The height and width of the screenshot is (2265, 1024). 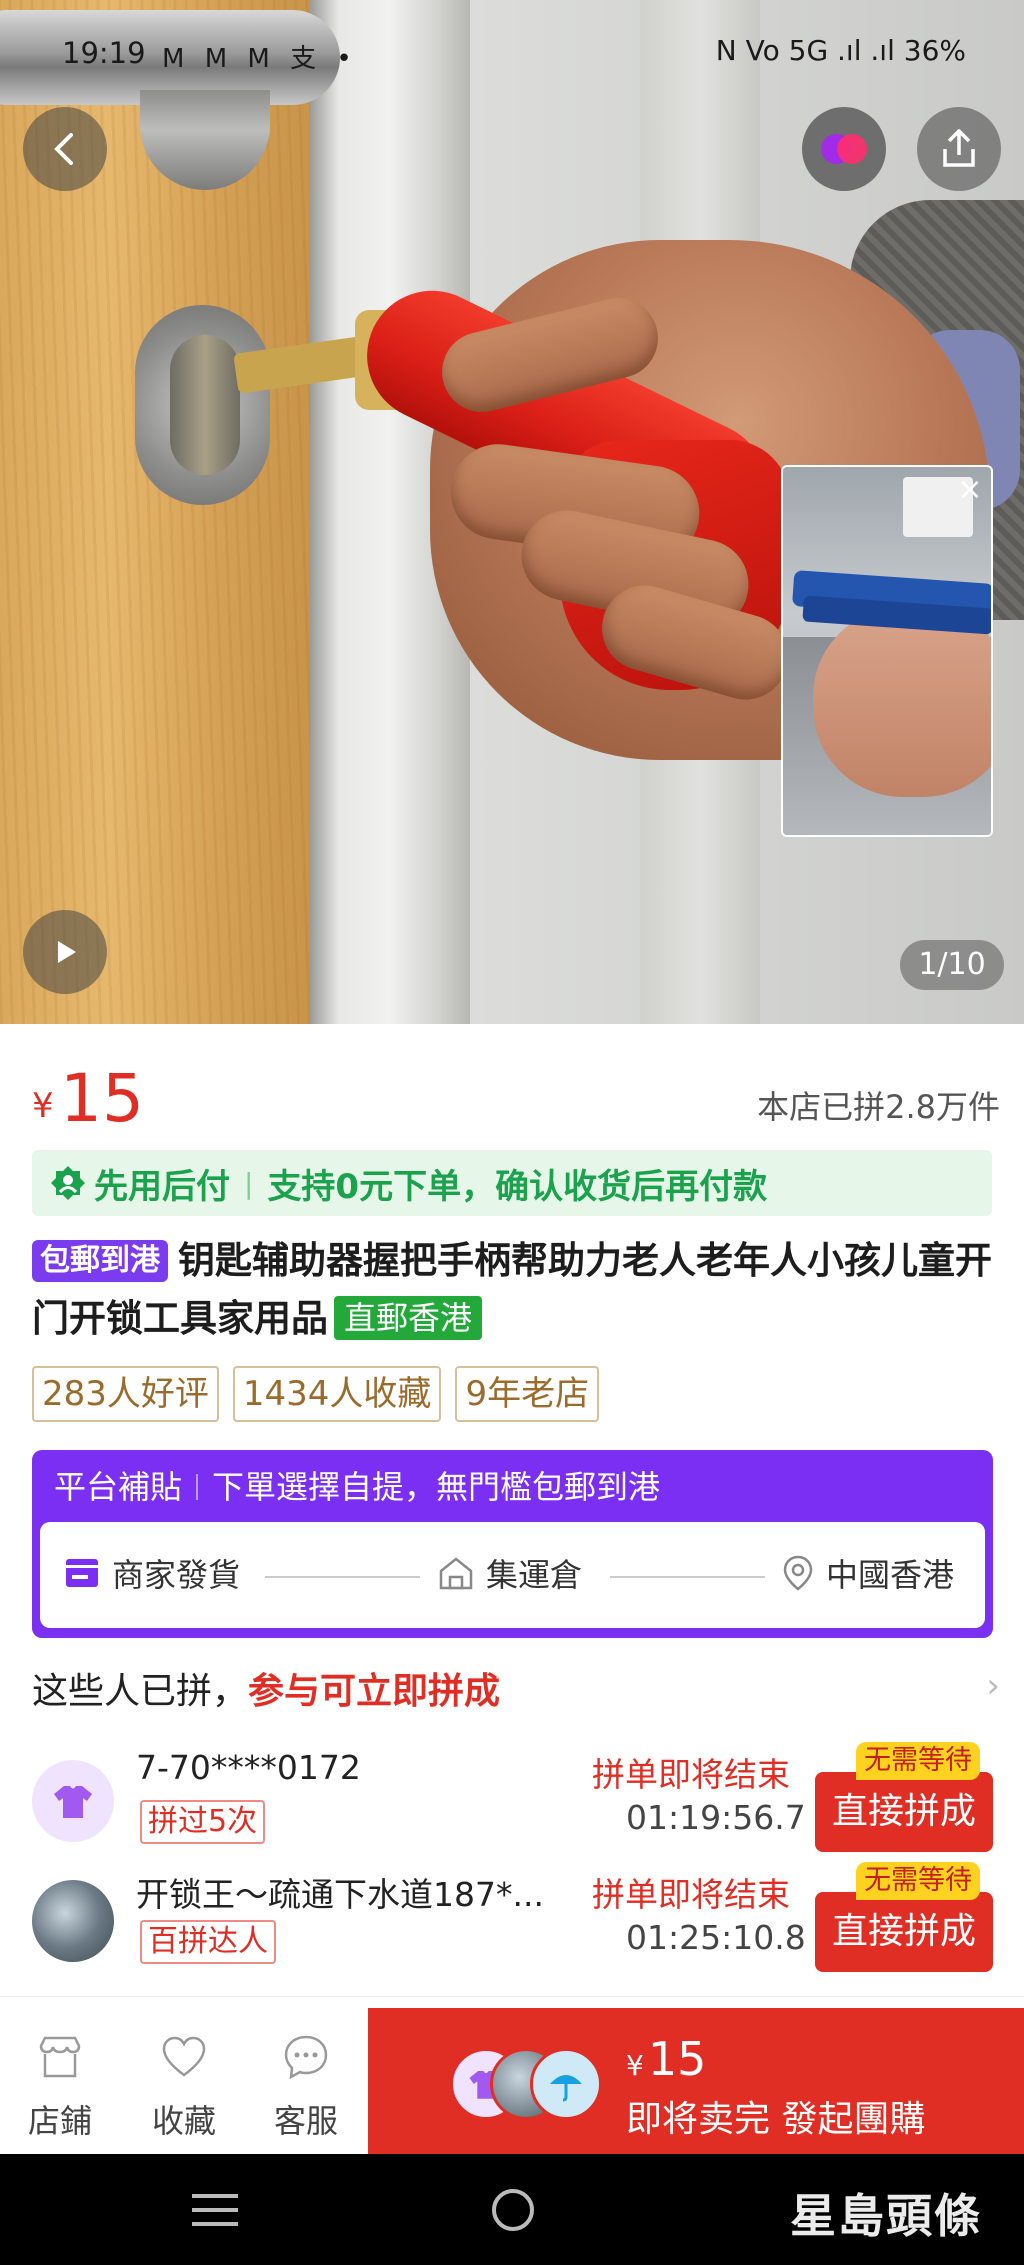 What do you see at coordinates (68, 1183) in the screenshot?
I see `badge-icon` at bounding box center [68, 1183].